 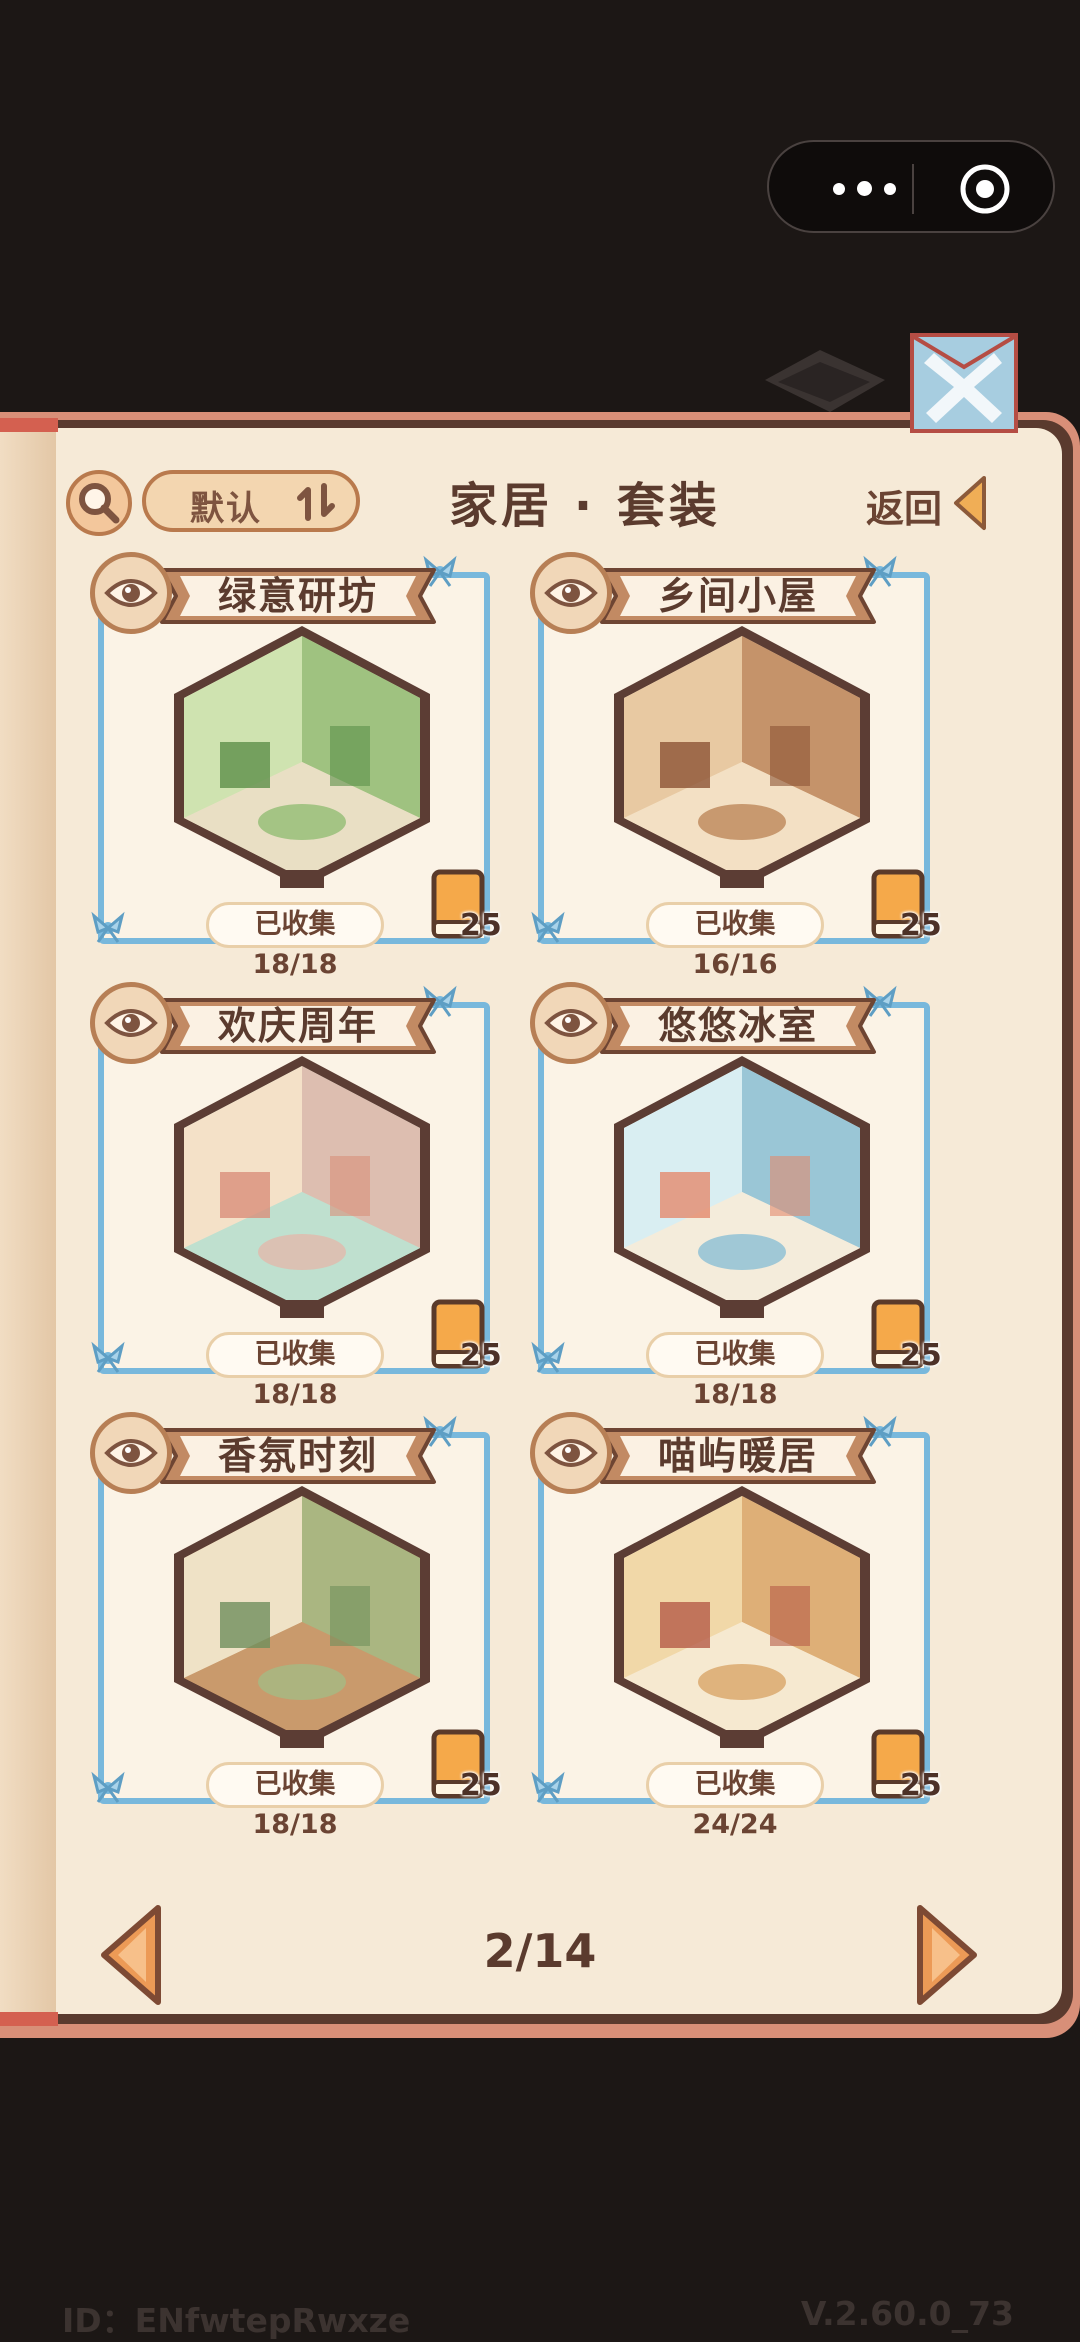 I want to click on suite-name: 悠悠冰室, so click(x=737, y=1026).